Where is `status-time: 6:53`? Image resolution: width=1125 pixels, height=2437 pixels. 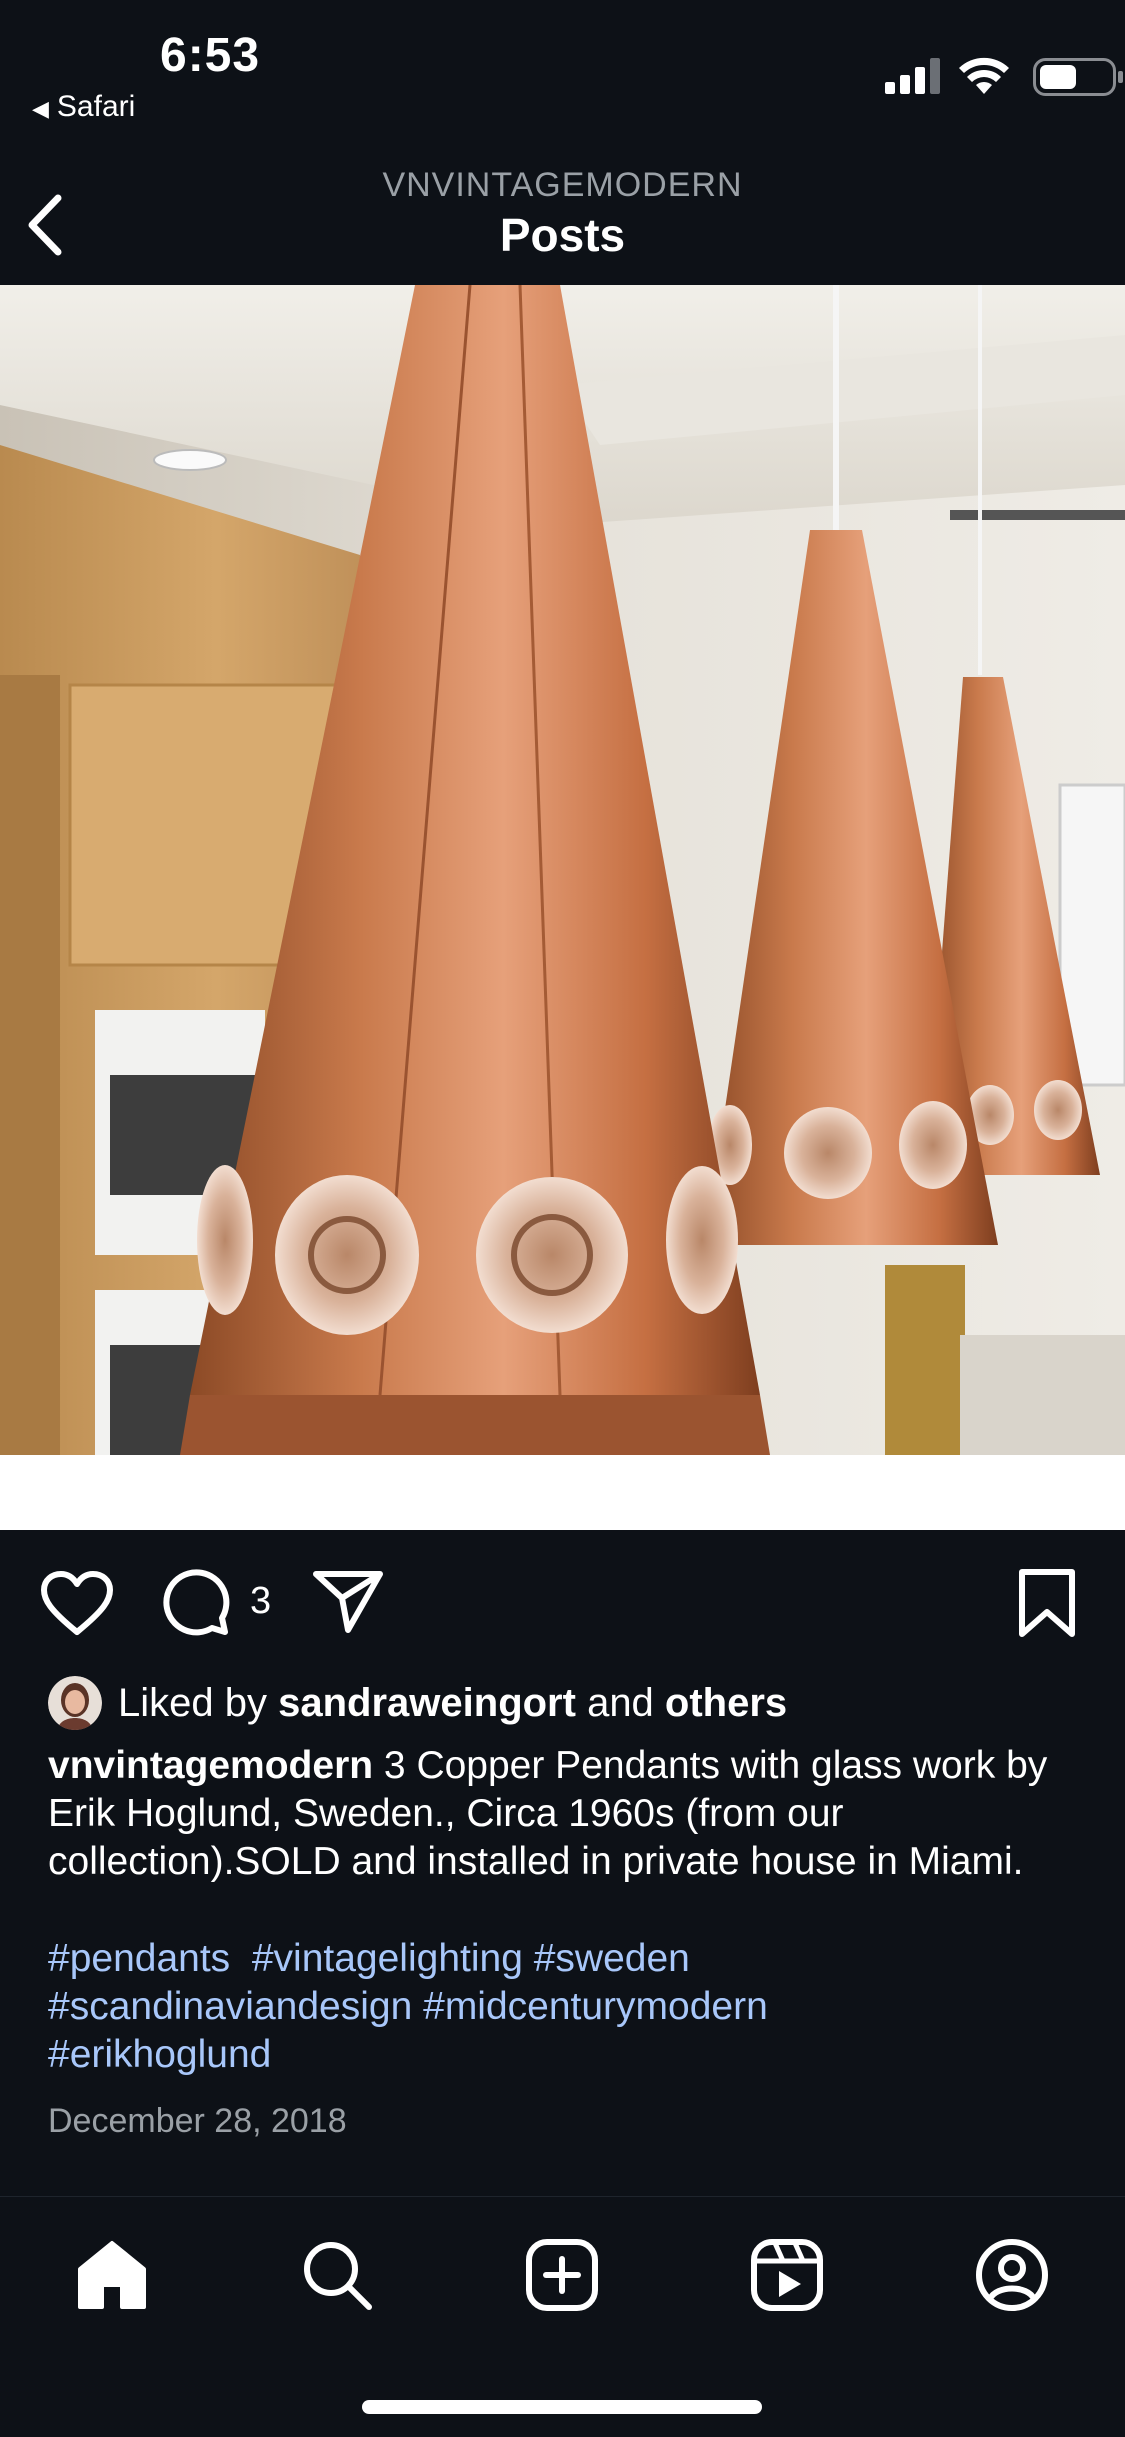 status-time: 6:53 is located at coordinates (210, 55).